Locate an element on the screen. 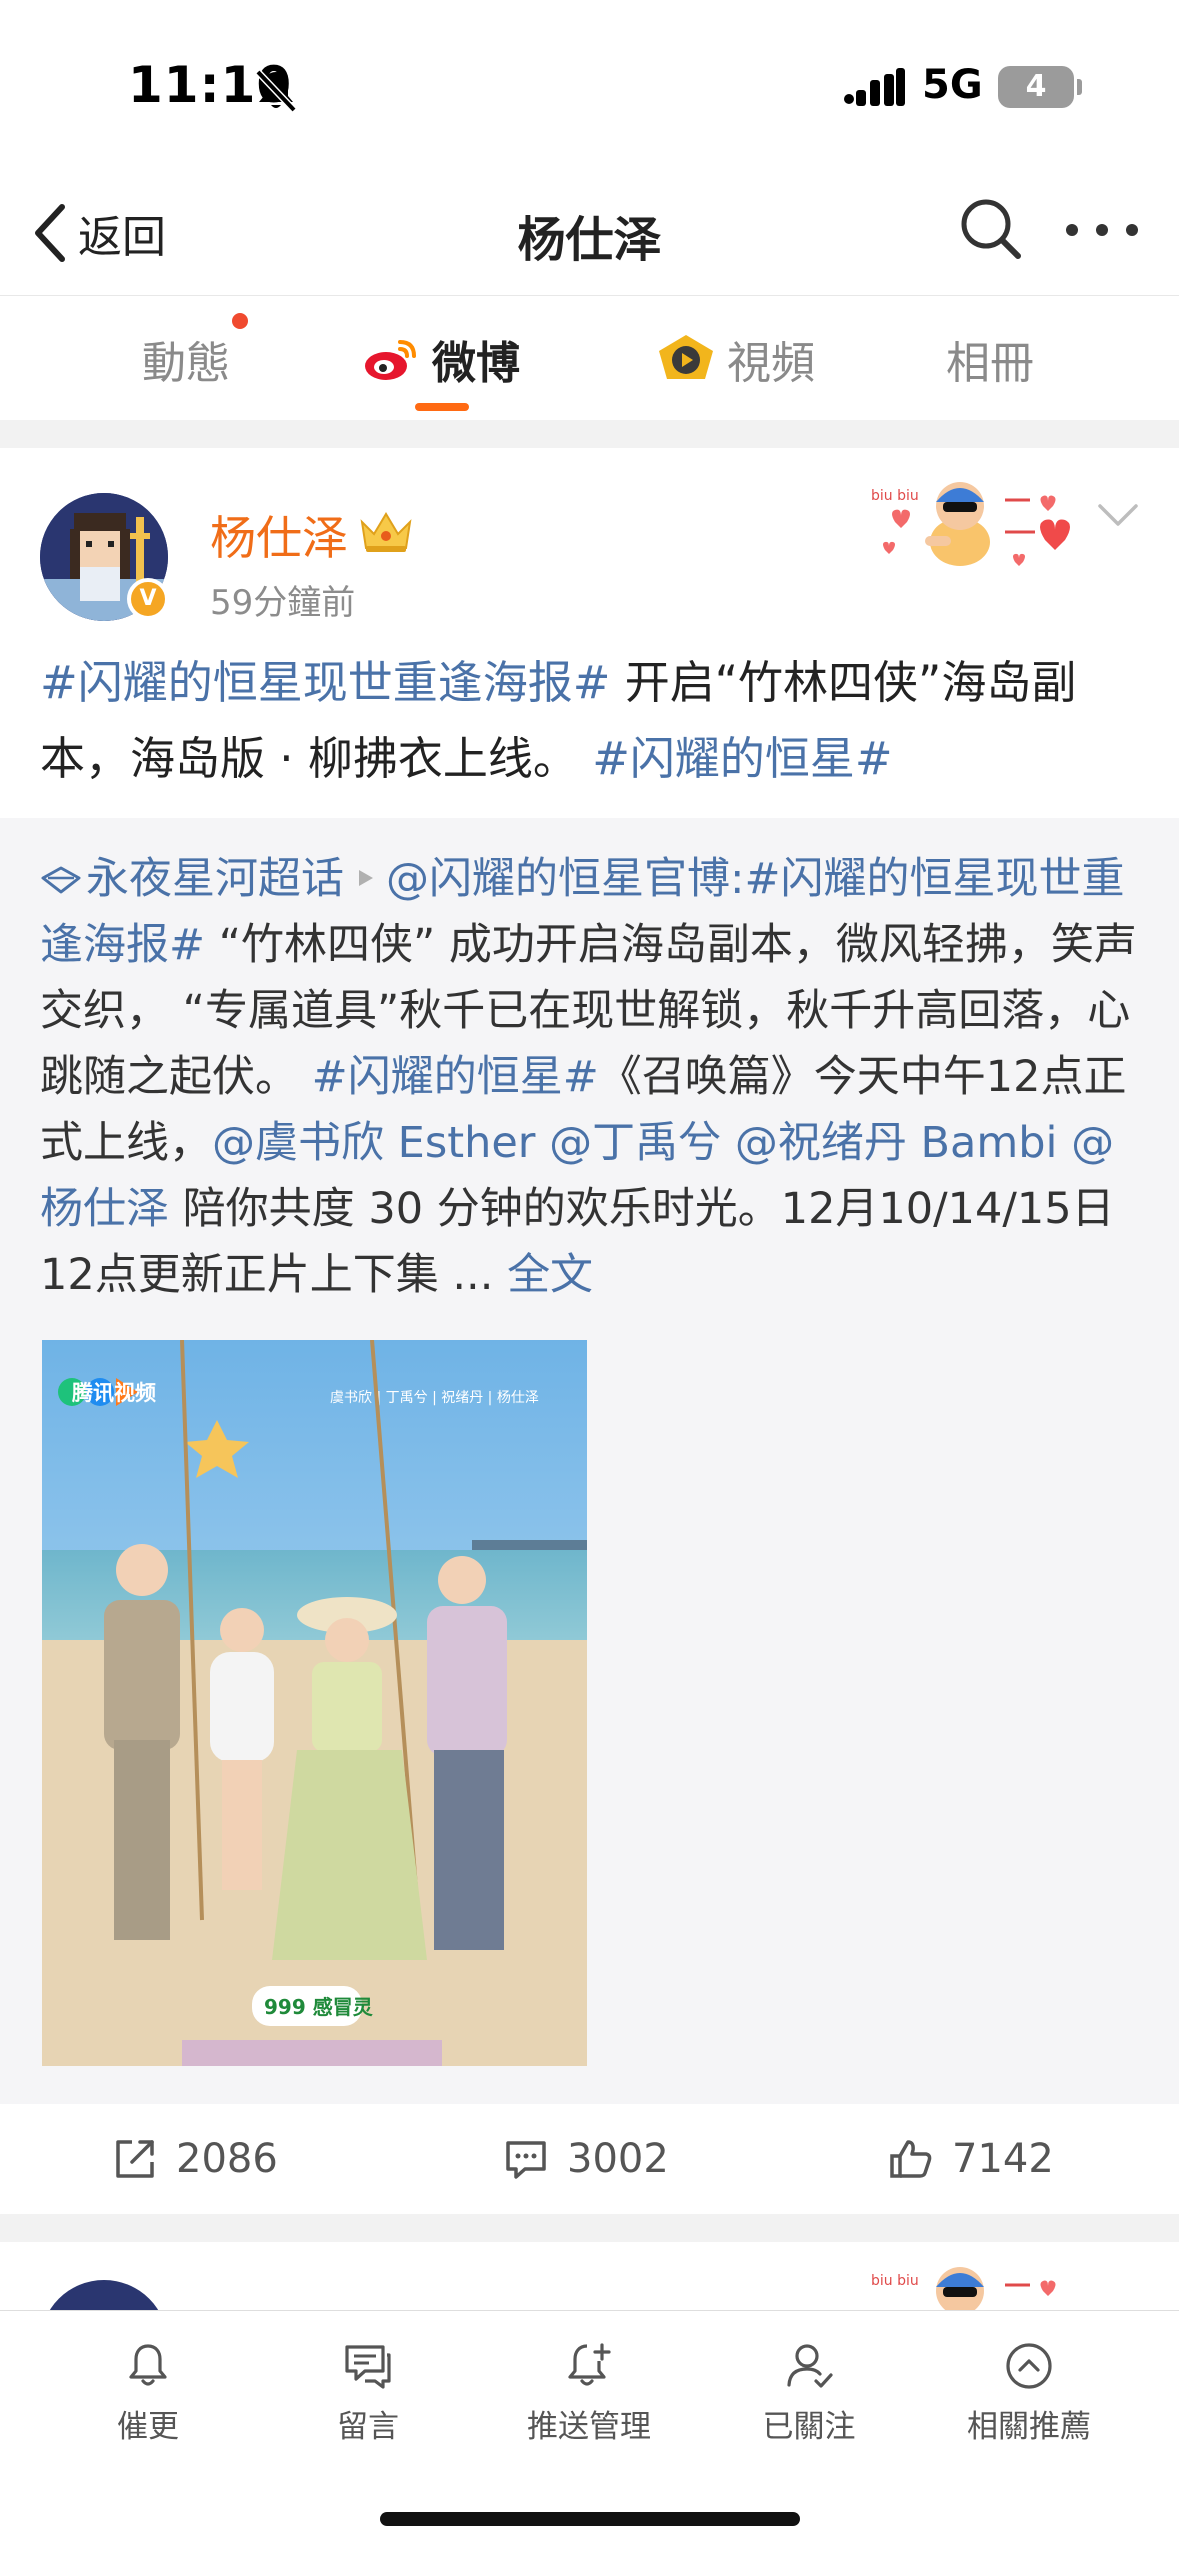 Image resolution: width=1179 pixels, height=2556 pixels. comment-button: 3002 is located at coordinates (586, 2159).